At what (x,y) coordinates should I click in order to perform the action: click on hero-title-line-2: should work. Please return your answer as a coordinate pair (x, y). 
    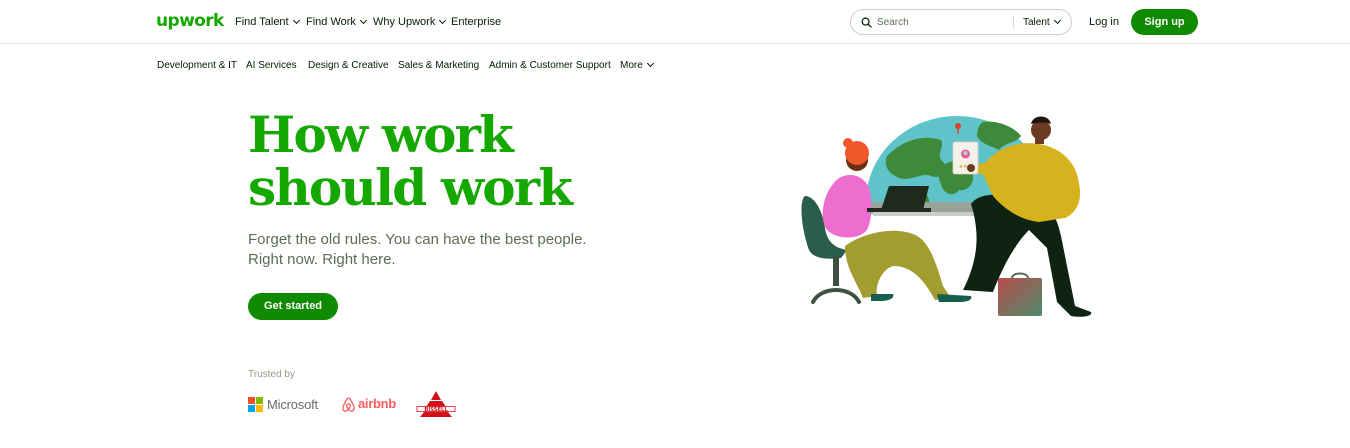
    Looking at the image, I should click on (410, 187).